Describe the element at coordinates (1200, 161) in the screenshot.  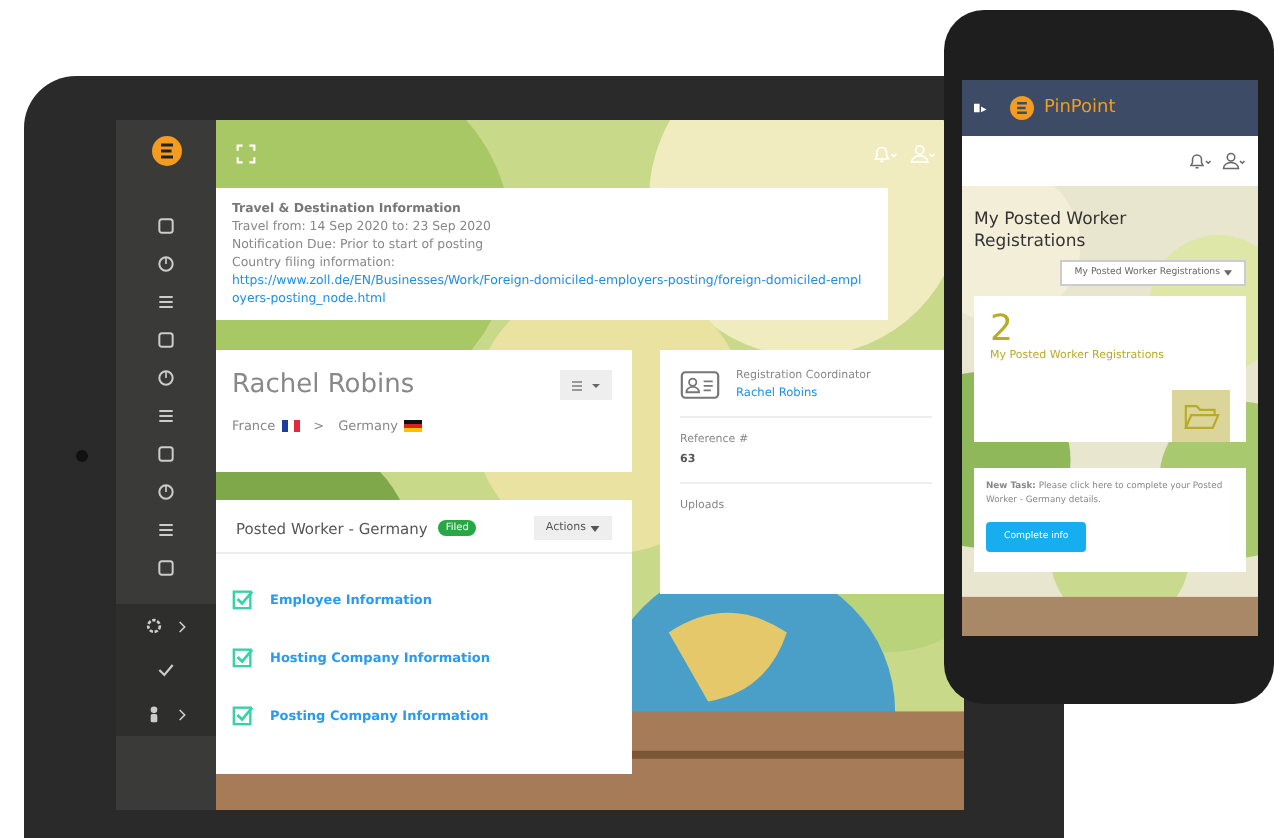
I see `bell-icon` at that location.